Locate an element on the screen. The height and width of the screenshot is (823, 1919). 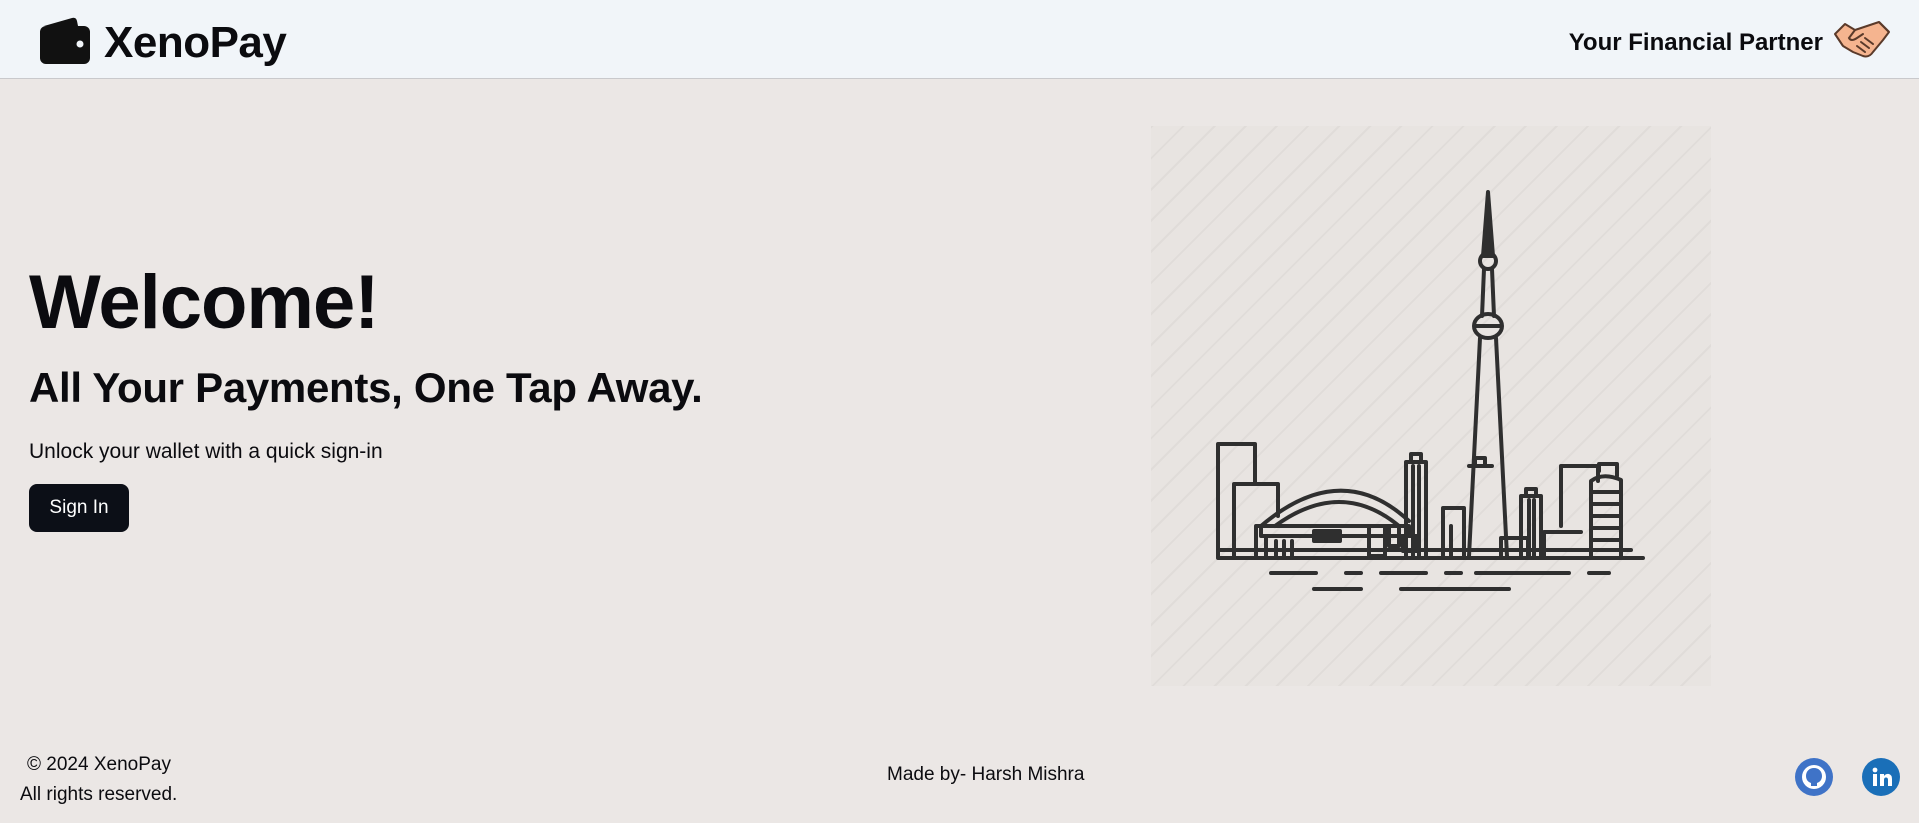
sign-in-button: Sign In is located at coordinates (79, 508).